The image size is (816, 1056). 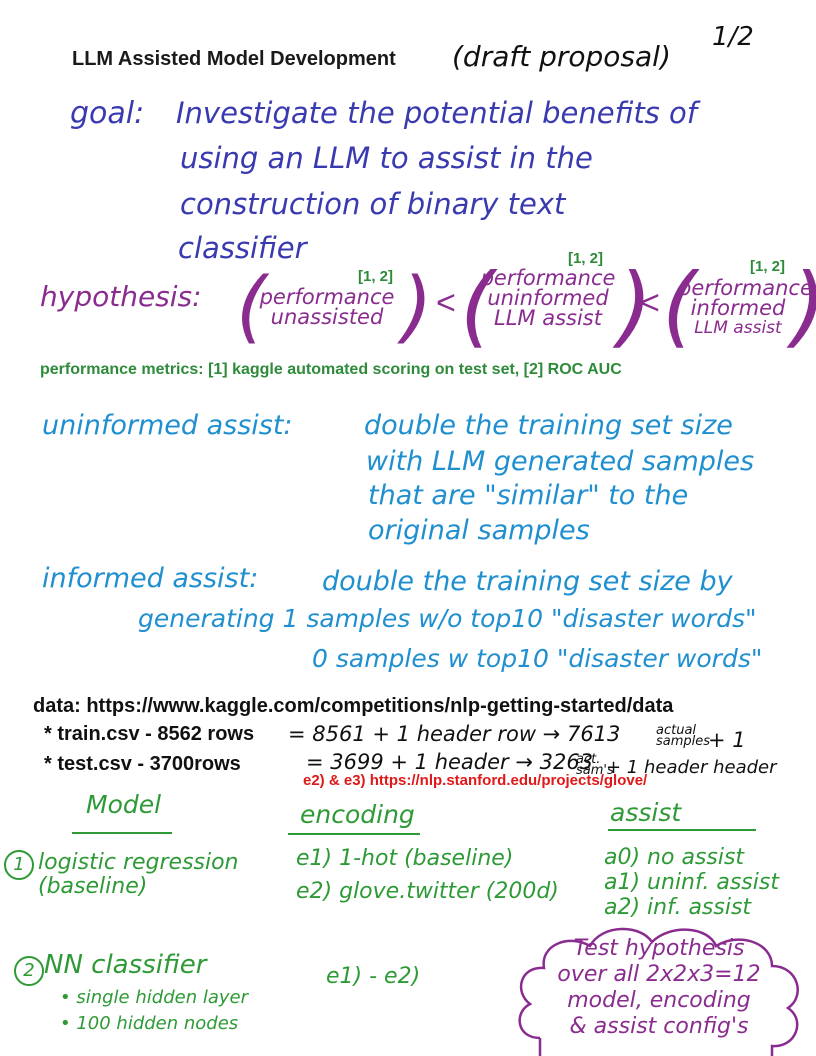 I want to click on model-2-bullet: • 100 hidden nodes, so click(x=149, y=1023).